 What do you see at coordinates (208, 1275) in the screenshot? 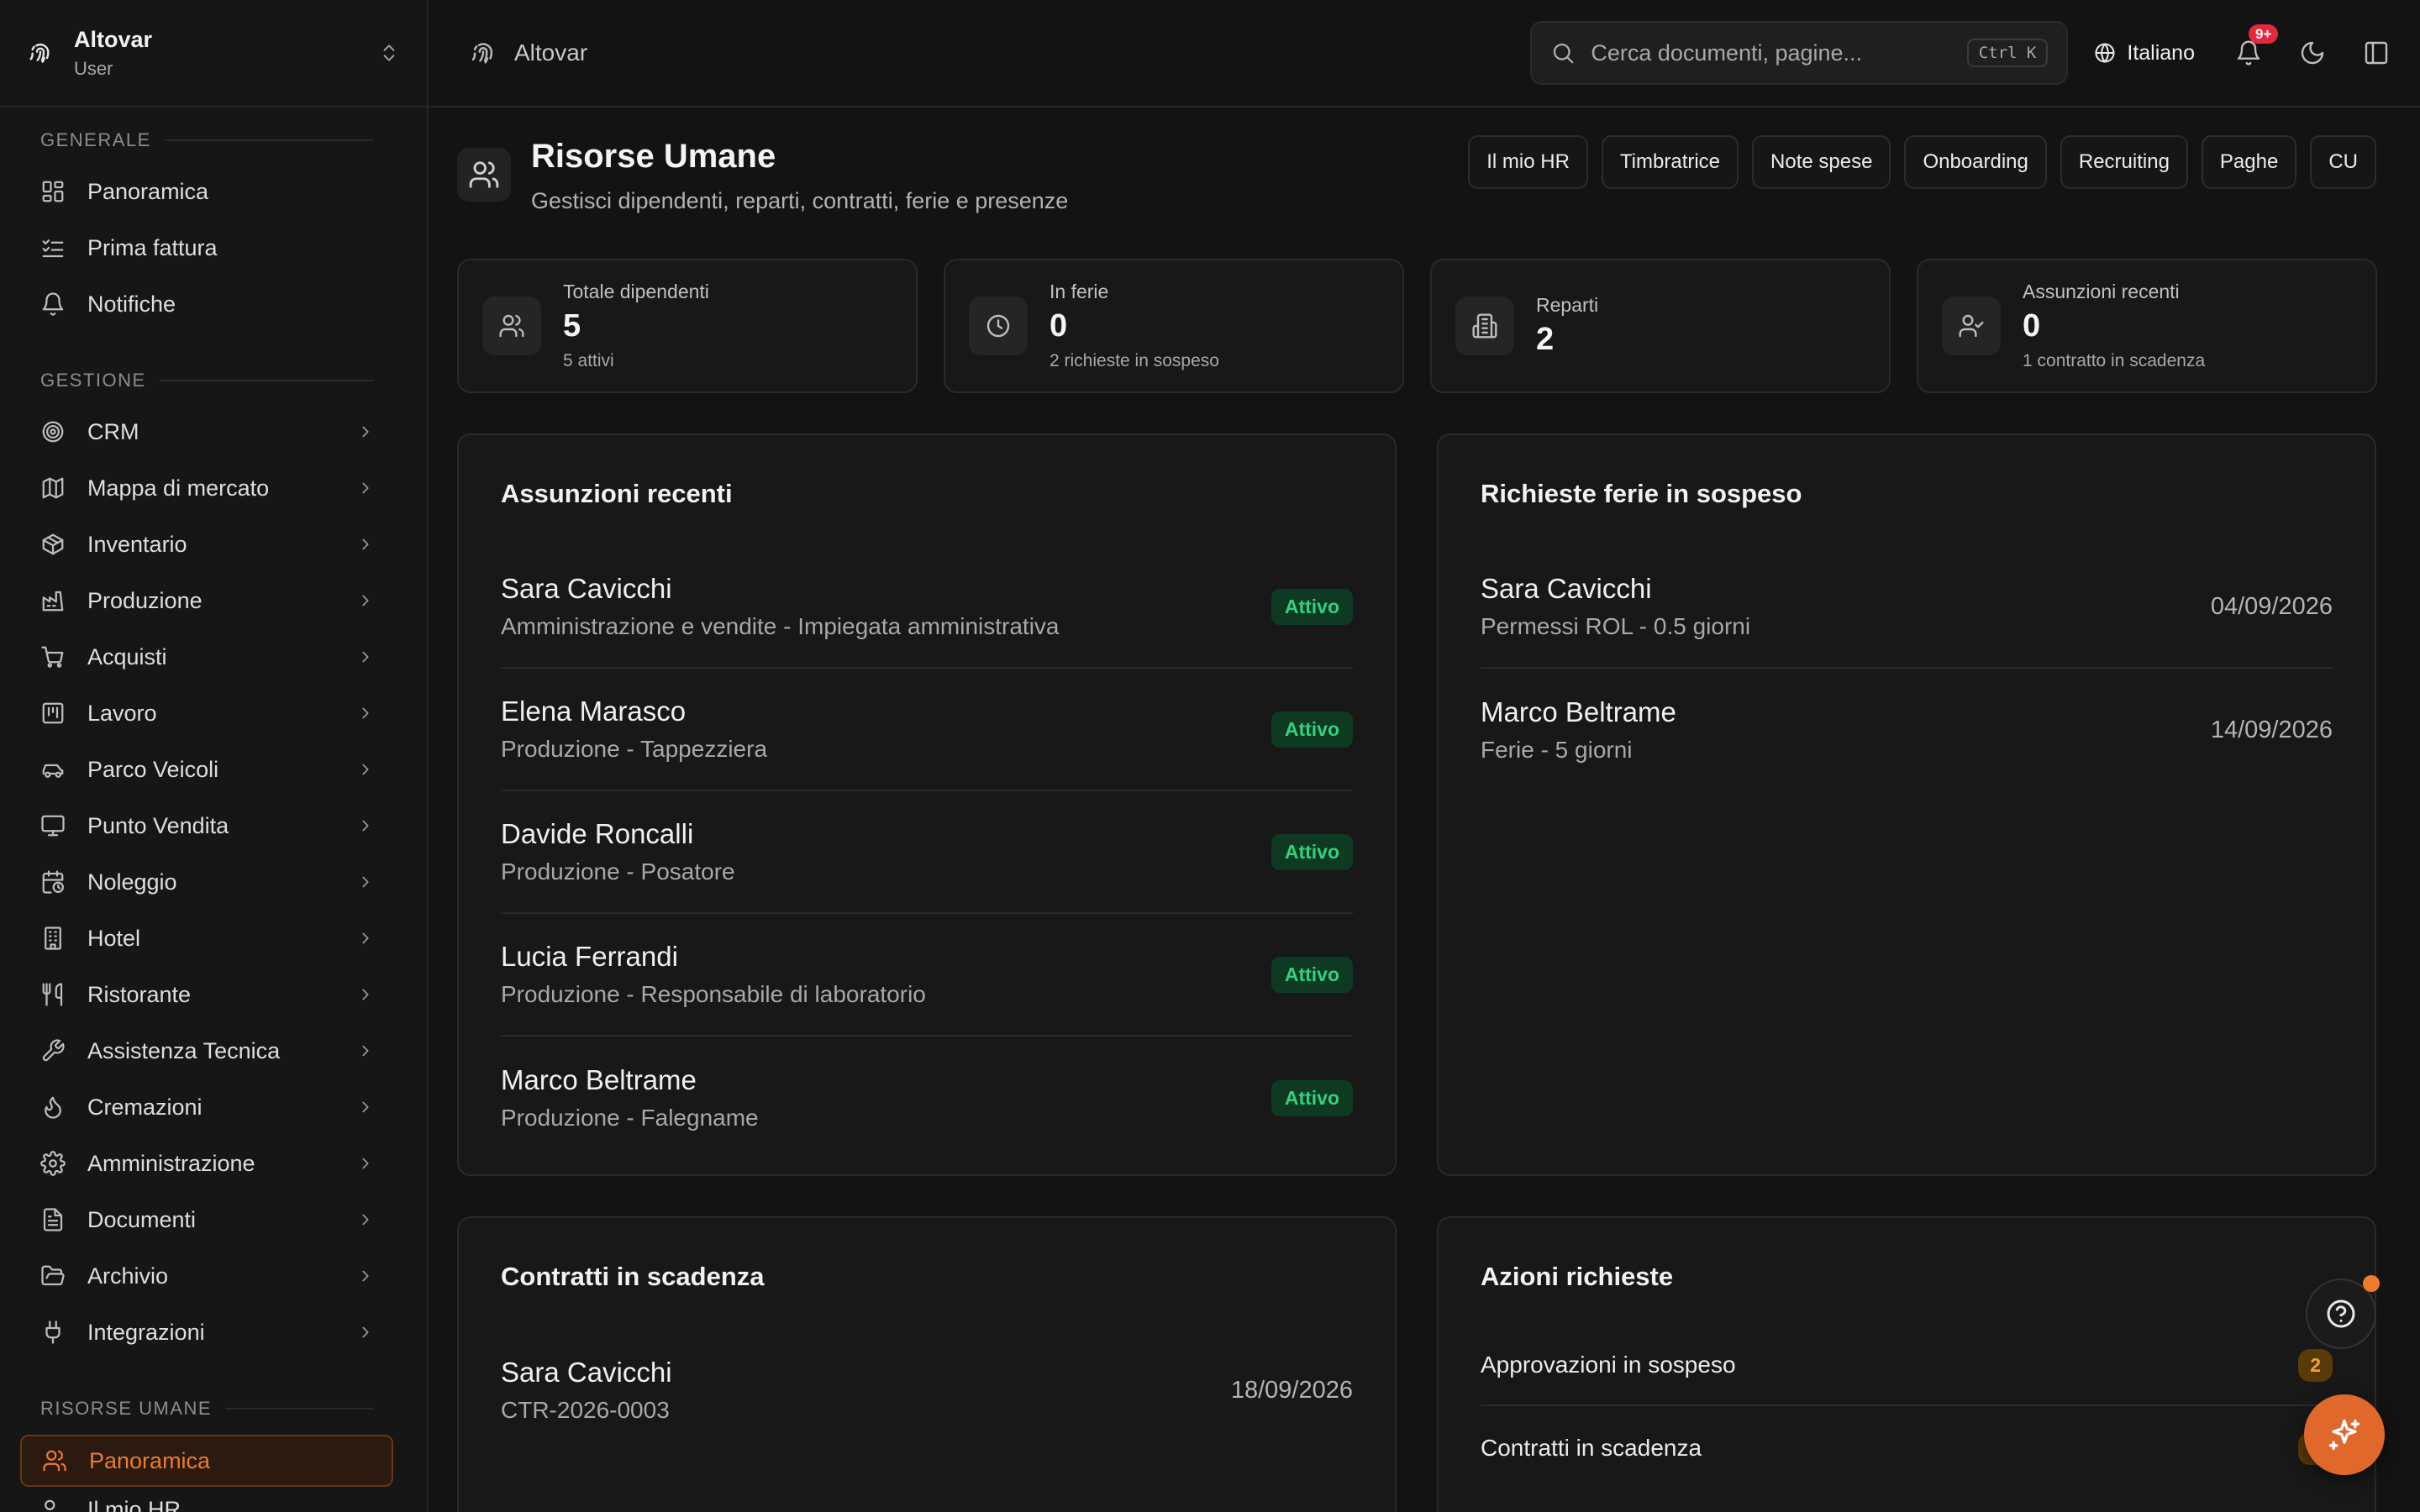
I see `sidebar-item-archivio: Archivio` at bounding box center [208, 1275].